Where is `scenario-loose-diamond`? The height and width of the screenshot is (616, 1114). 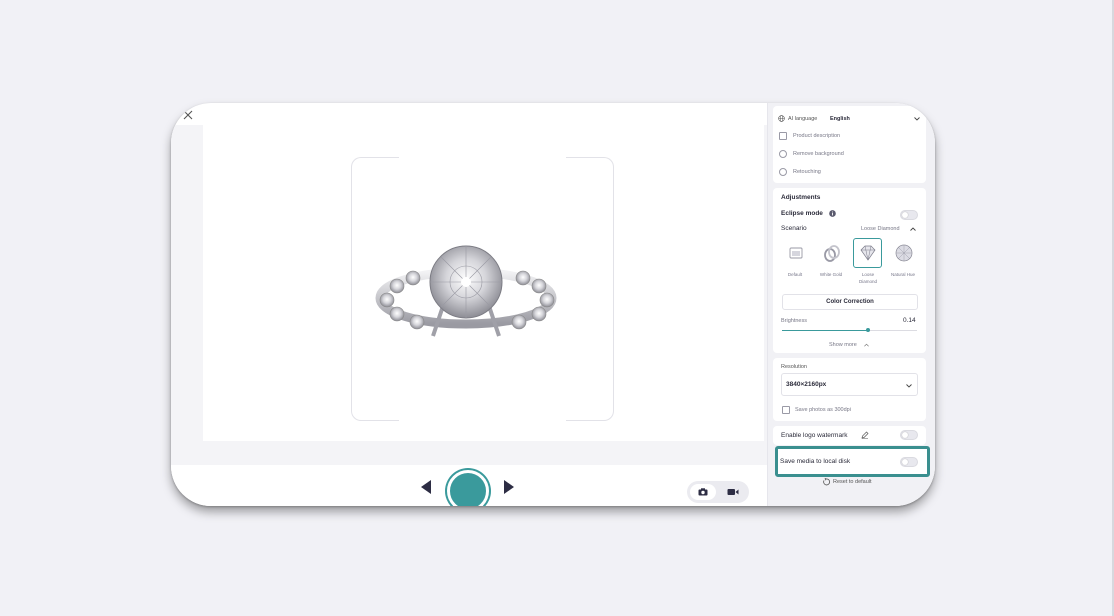
scenario-loose-diamond is located at coordinates (867, 253).